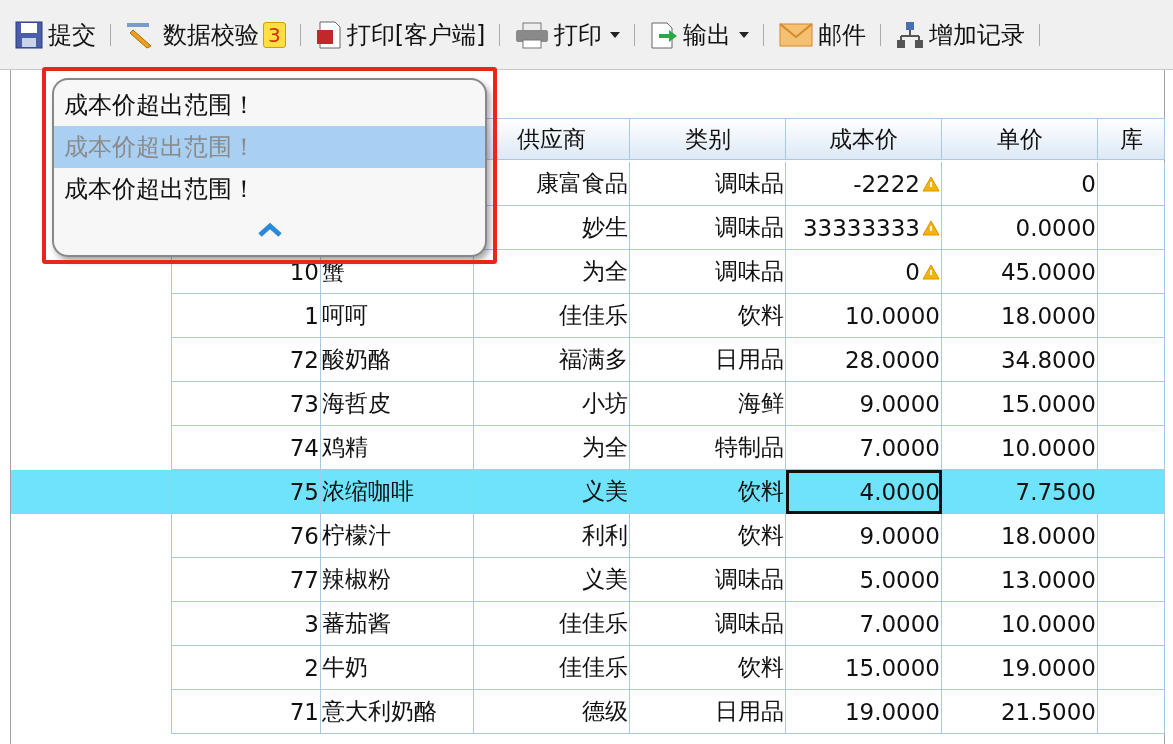 This screenshot has width=1173, height=744. What do you see at coordinates (1020, 272) in the screenshot?
I see `table-cell: 45.0000` at bounding box center [1020, 272].